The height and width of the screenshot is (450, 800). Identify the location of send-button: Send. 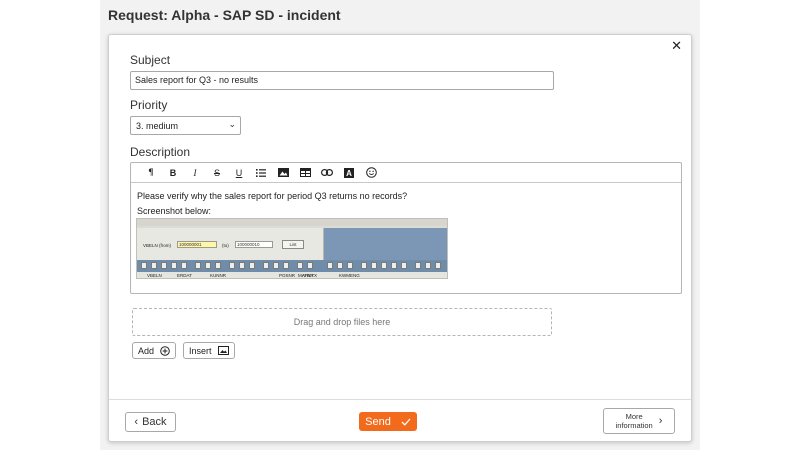
(388, 421).